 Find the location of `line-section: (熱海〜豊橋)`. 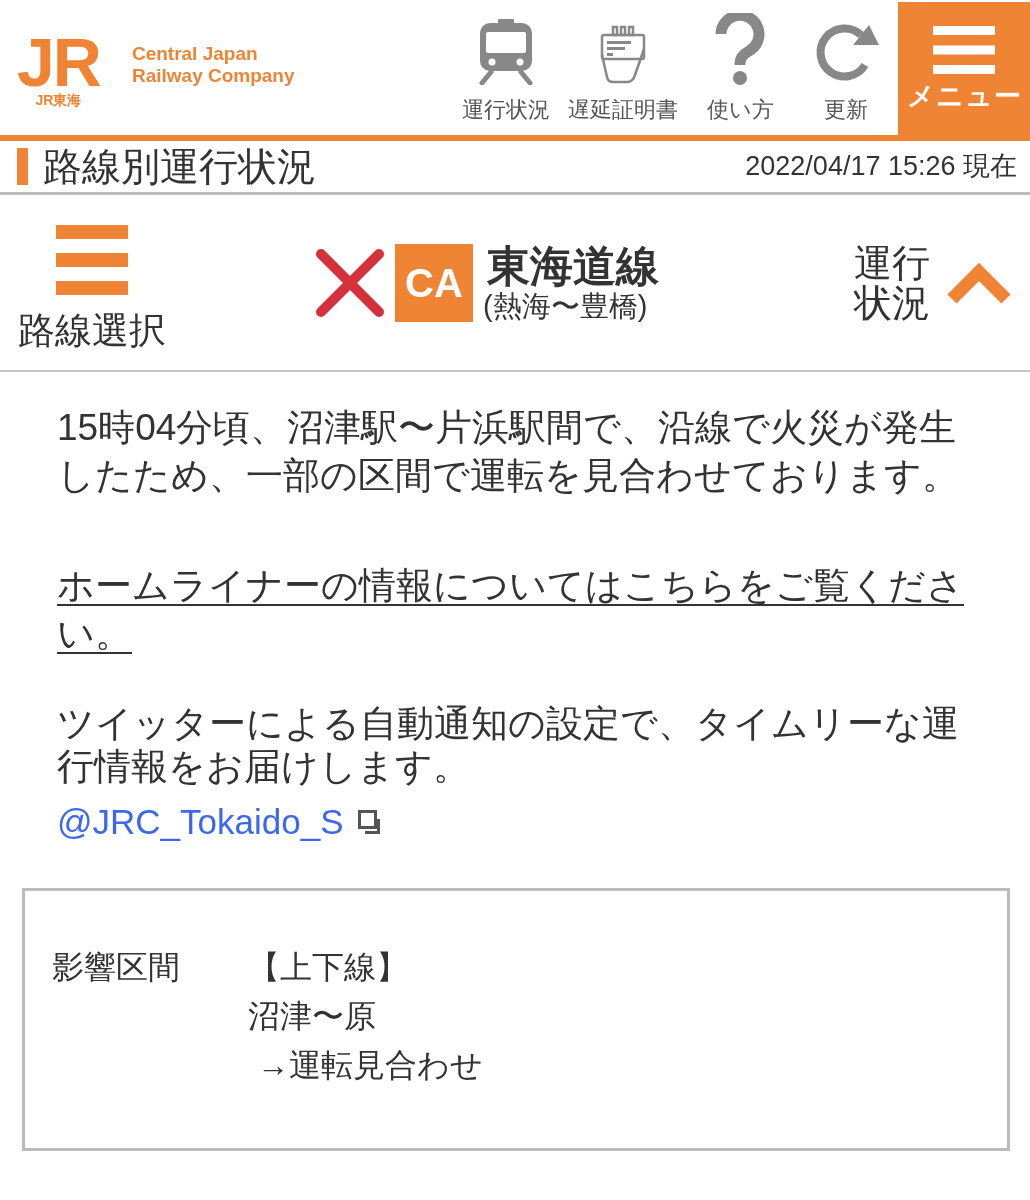

line-section: (熱海〜豊橋) is located at coordinates (571, 305).